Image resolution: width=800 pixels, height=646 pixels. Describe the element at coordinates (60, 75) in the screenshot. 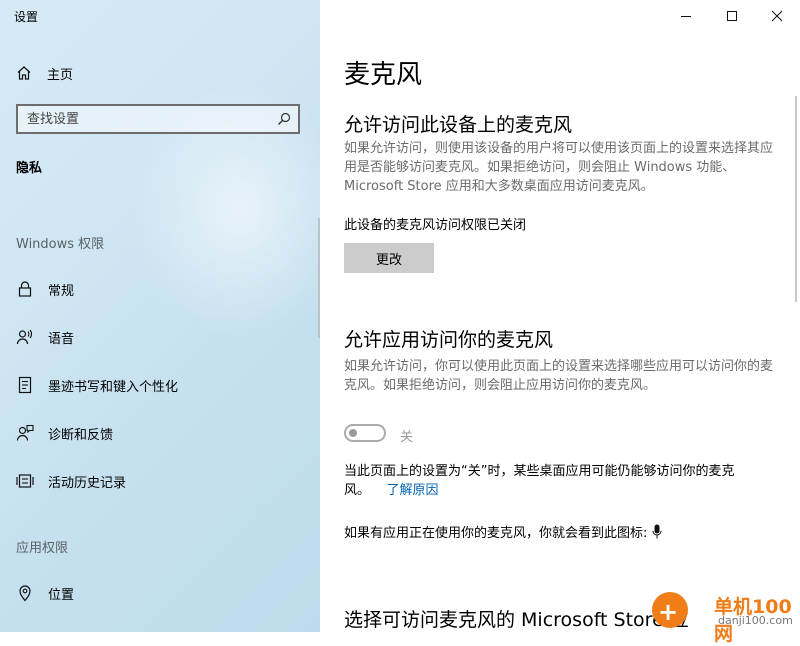

I see `home-label: 主页` at that location.